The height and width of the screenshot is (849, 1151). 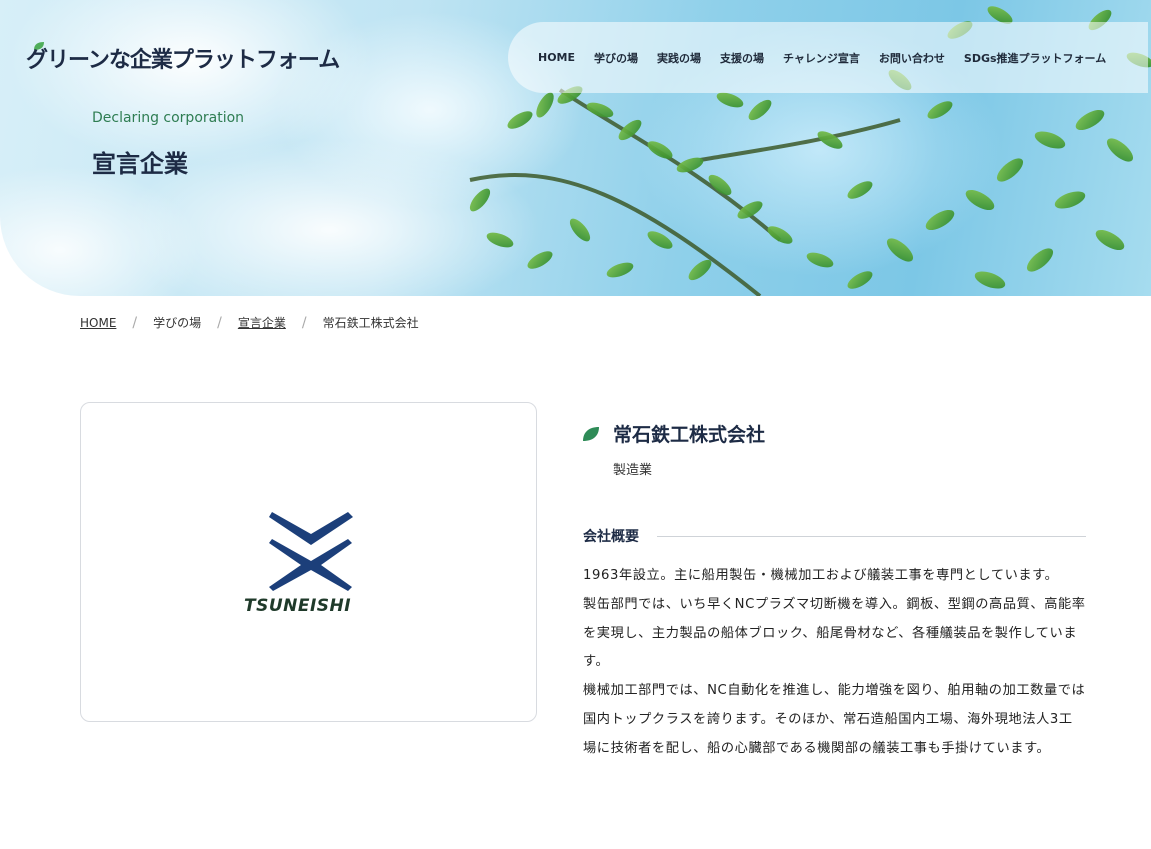 I want to click on breadcrumb-current: 常石鉄工株式会社, so click(x=370, y=323).